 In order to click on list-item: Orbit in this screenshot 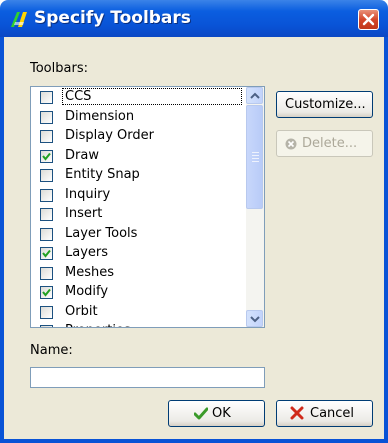, I will do `click(138, 312)`.